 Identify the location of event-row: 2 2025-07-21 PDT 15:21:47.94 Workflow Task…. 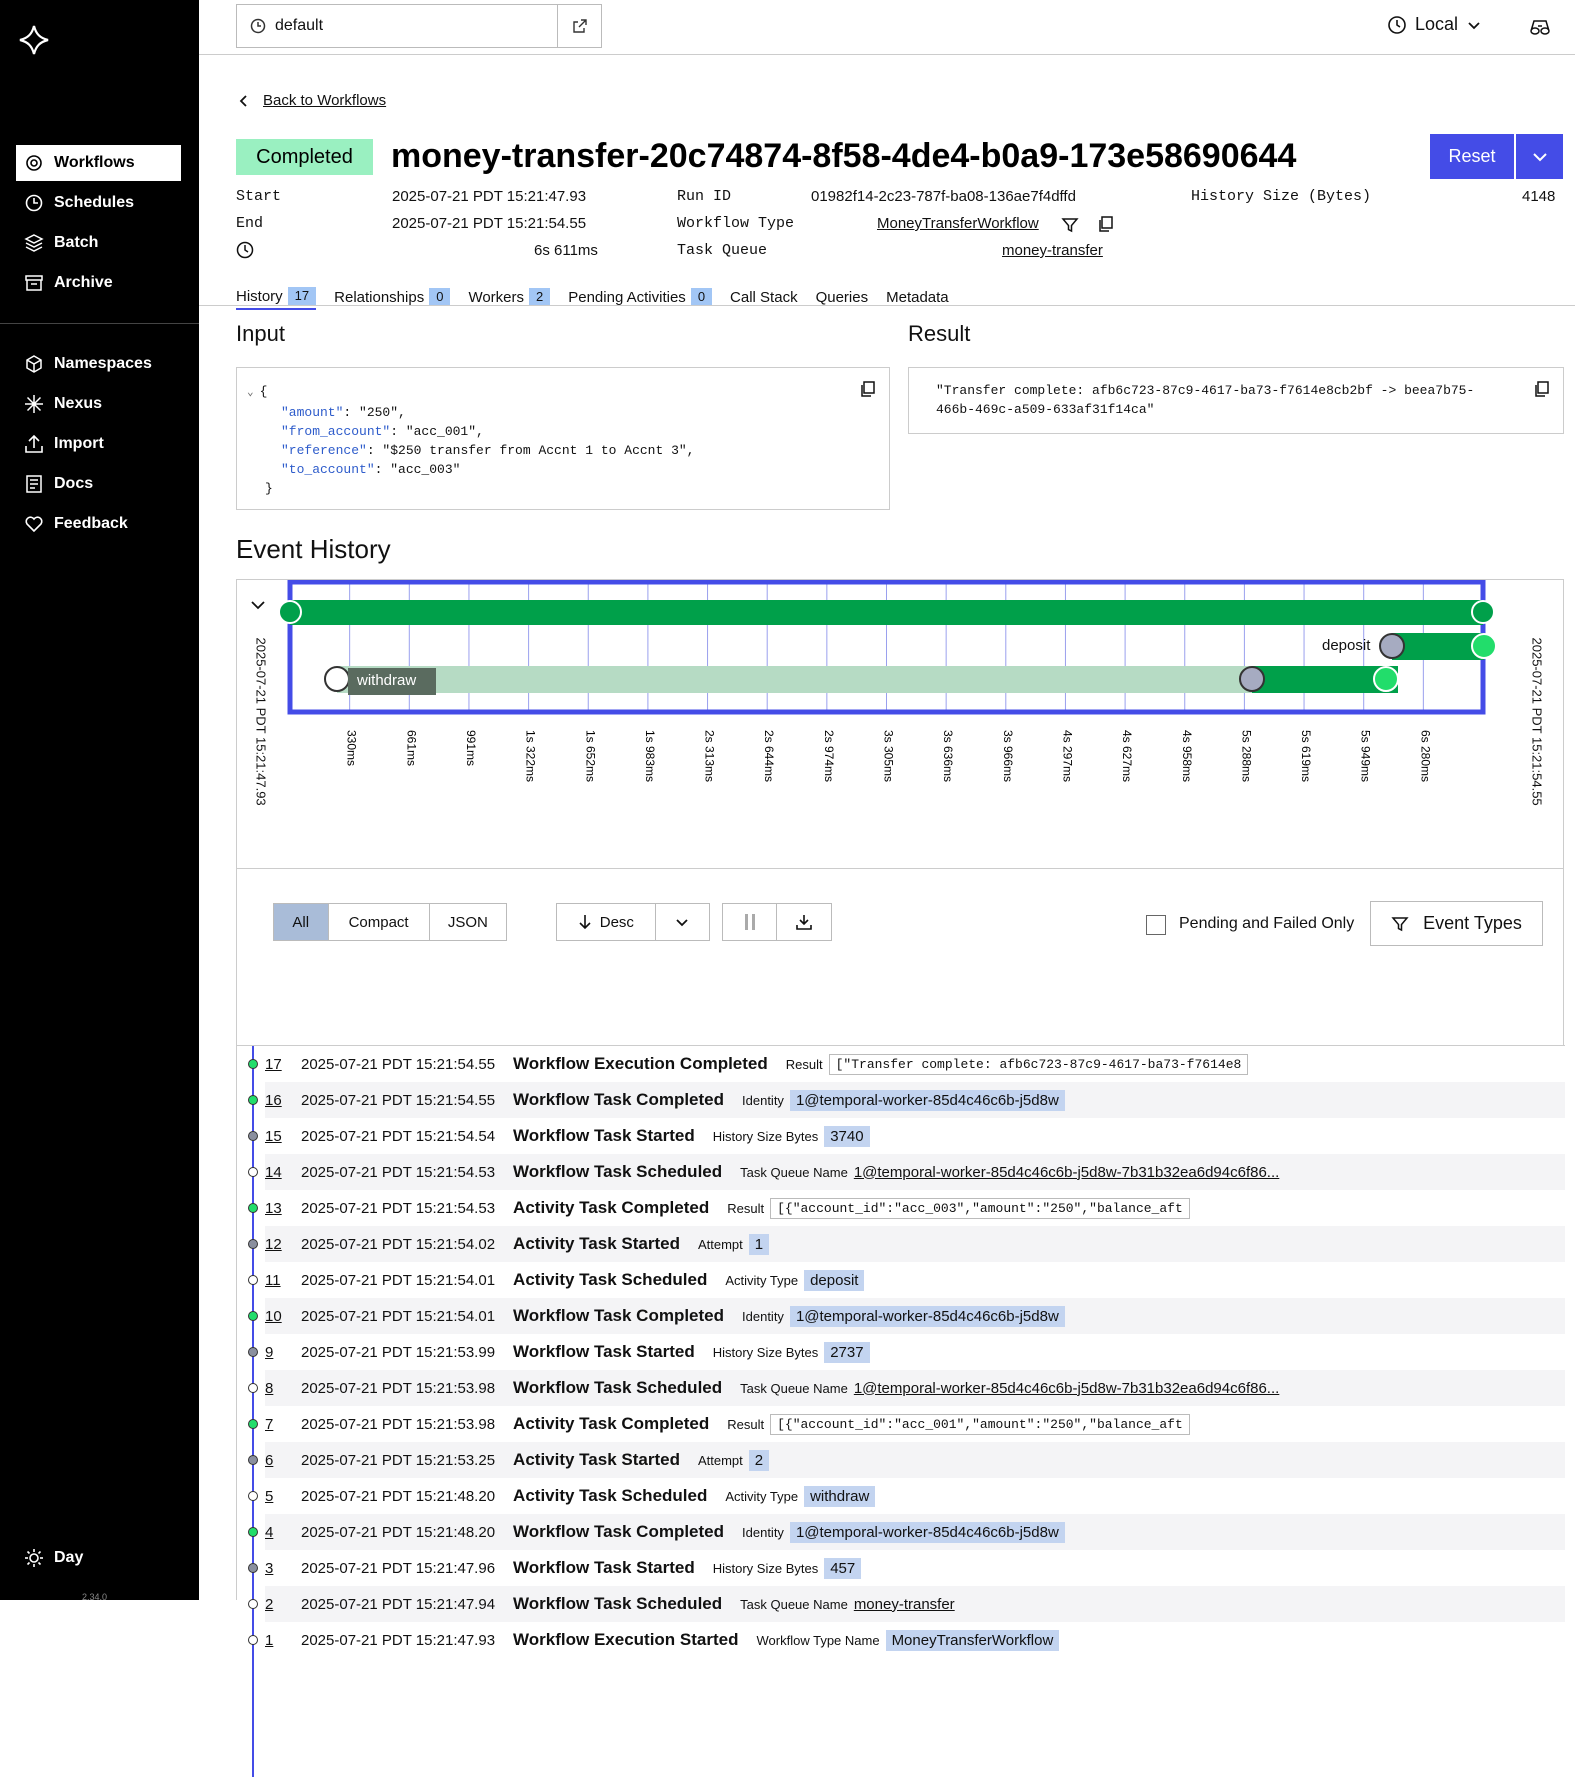
(915, 1604).